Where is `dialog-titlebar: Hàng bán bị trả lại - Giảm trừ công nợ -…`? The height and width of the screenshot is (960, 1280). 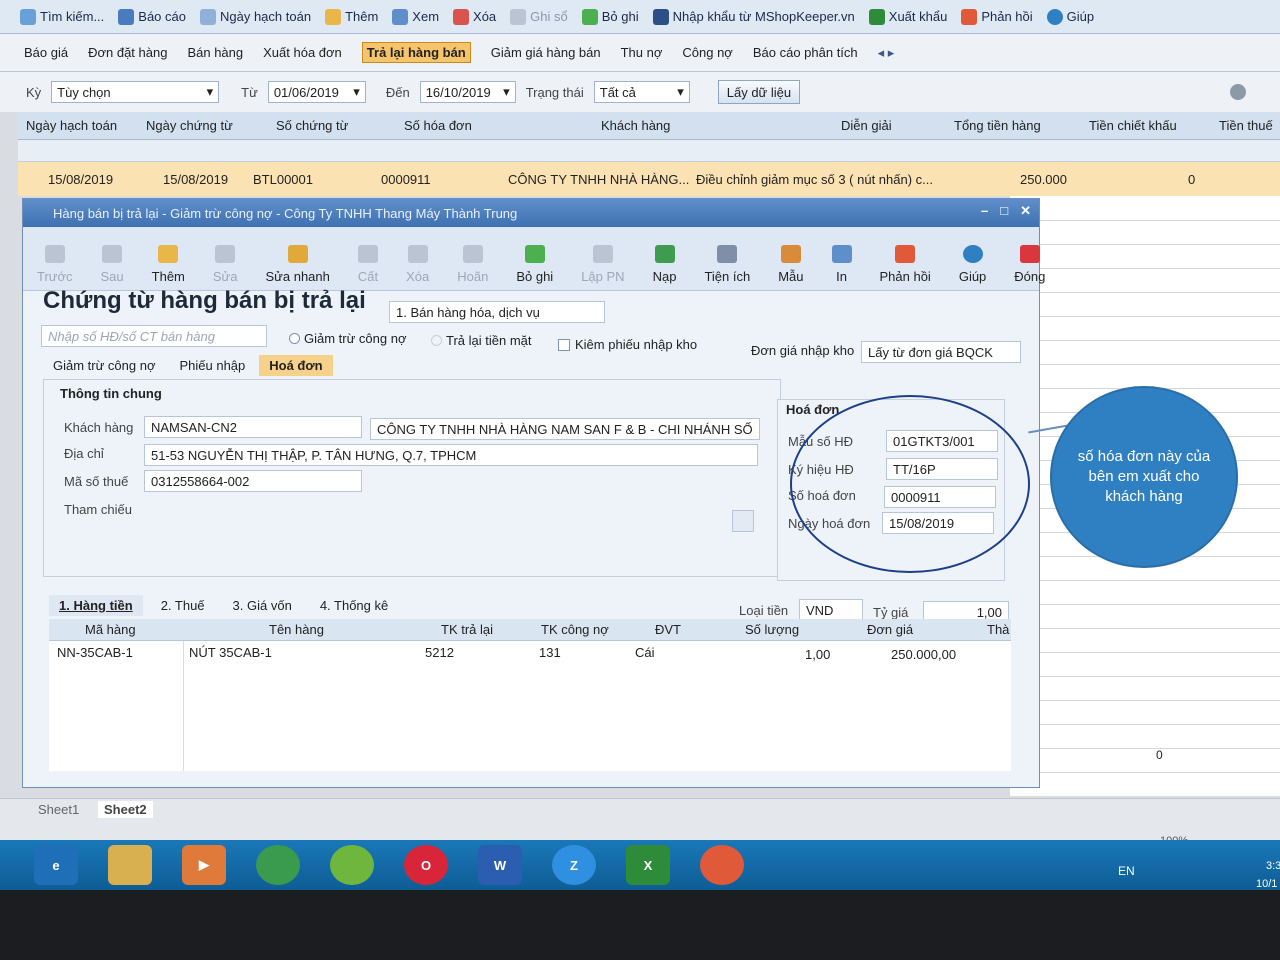 dialog-titlebar: Hàng bán bị trả lại - Giảm trừ công nợ -… is located at coordinates (531, 213).